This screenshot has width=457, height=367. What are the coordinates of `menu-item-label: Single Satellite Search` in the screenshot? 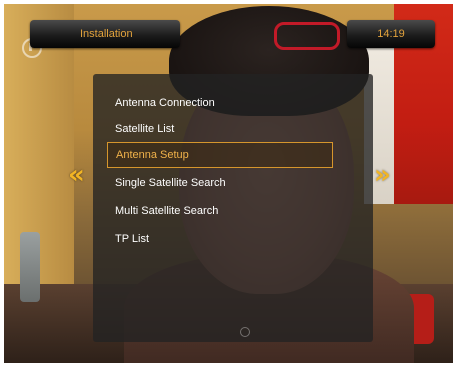 It's located at (170, 183).